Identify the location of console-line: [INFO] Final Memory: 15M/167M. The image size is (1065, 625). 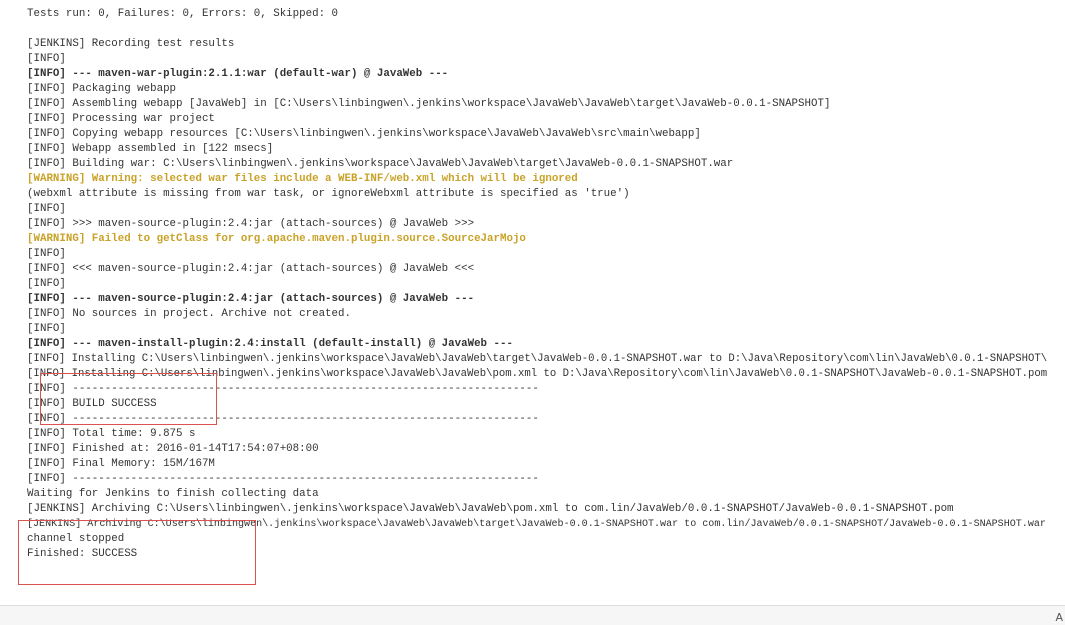
(121, 464).